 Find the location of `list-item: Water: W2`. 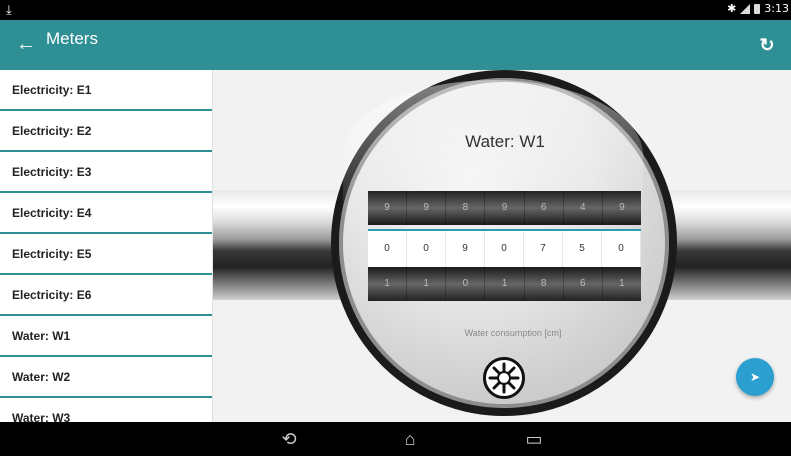

list-item: Water: W2 is located at coordinates (106, 377).